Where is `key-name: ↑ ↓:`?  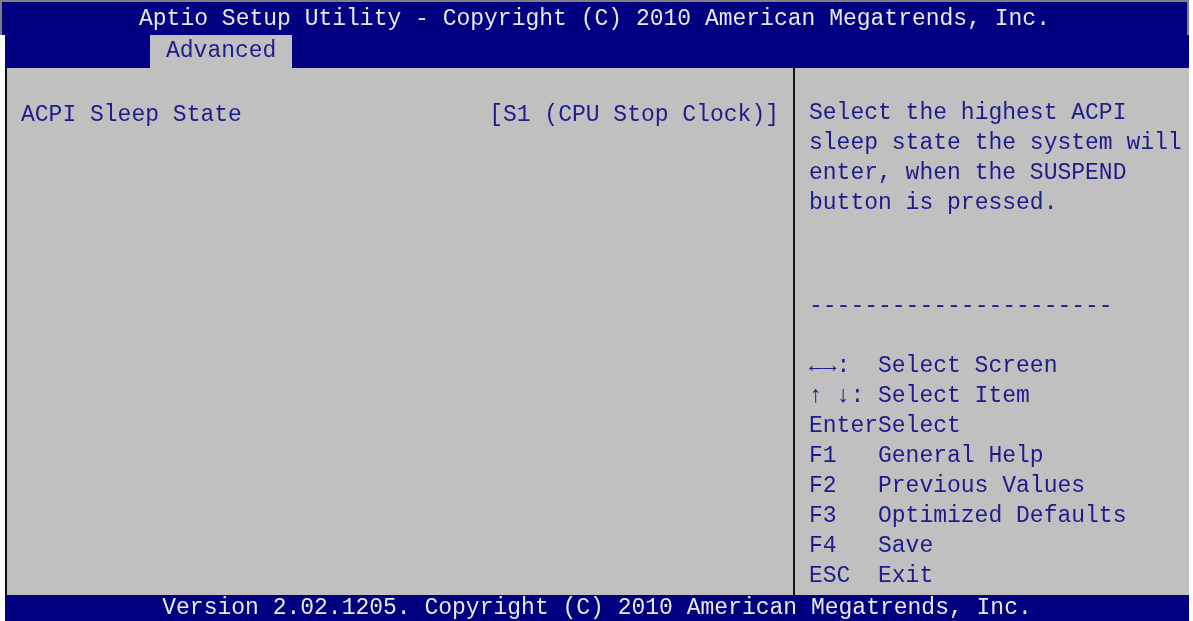 key-name: ↑ ↓: is located at coordinates (837, 396).